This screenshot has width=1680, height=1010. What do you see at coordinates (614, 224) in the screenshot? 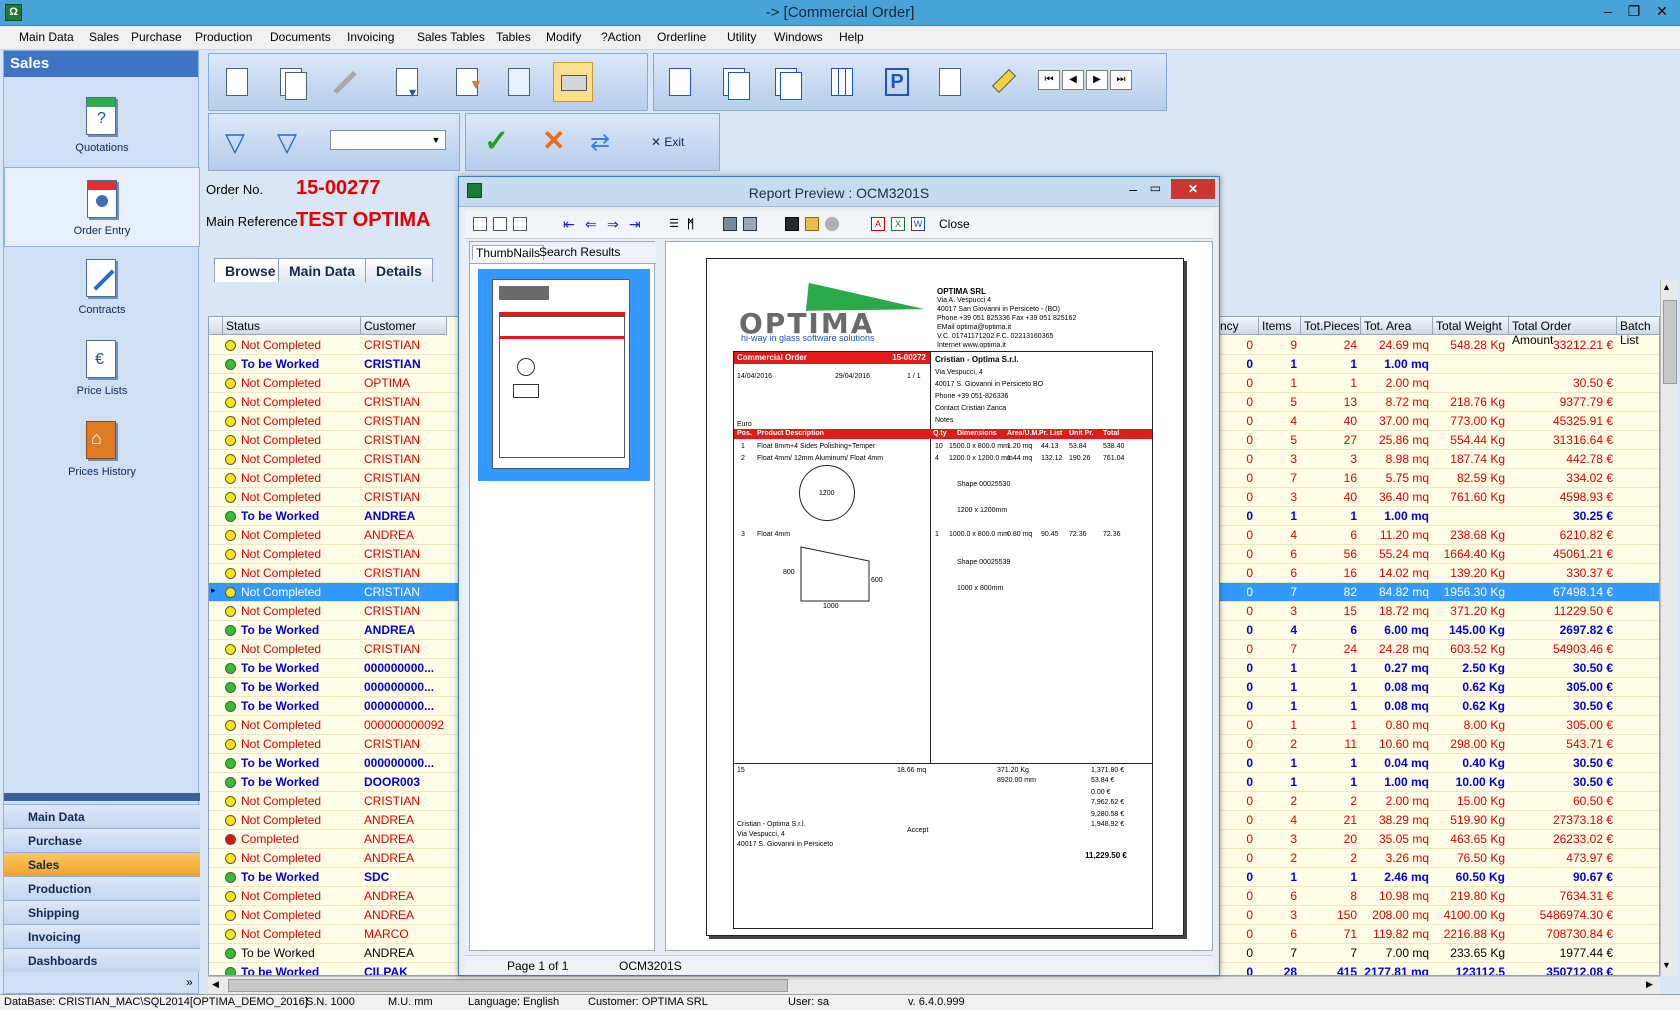
I see `next-page-icon: ⇒` at bounding box center [614, 224].